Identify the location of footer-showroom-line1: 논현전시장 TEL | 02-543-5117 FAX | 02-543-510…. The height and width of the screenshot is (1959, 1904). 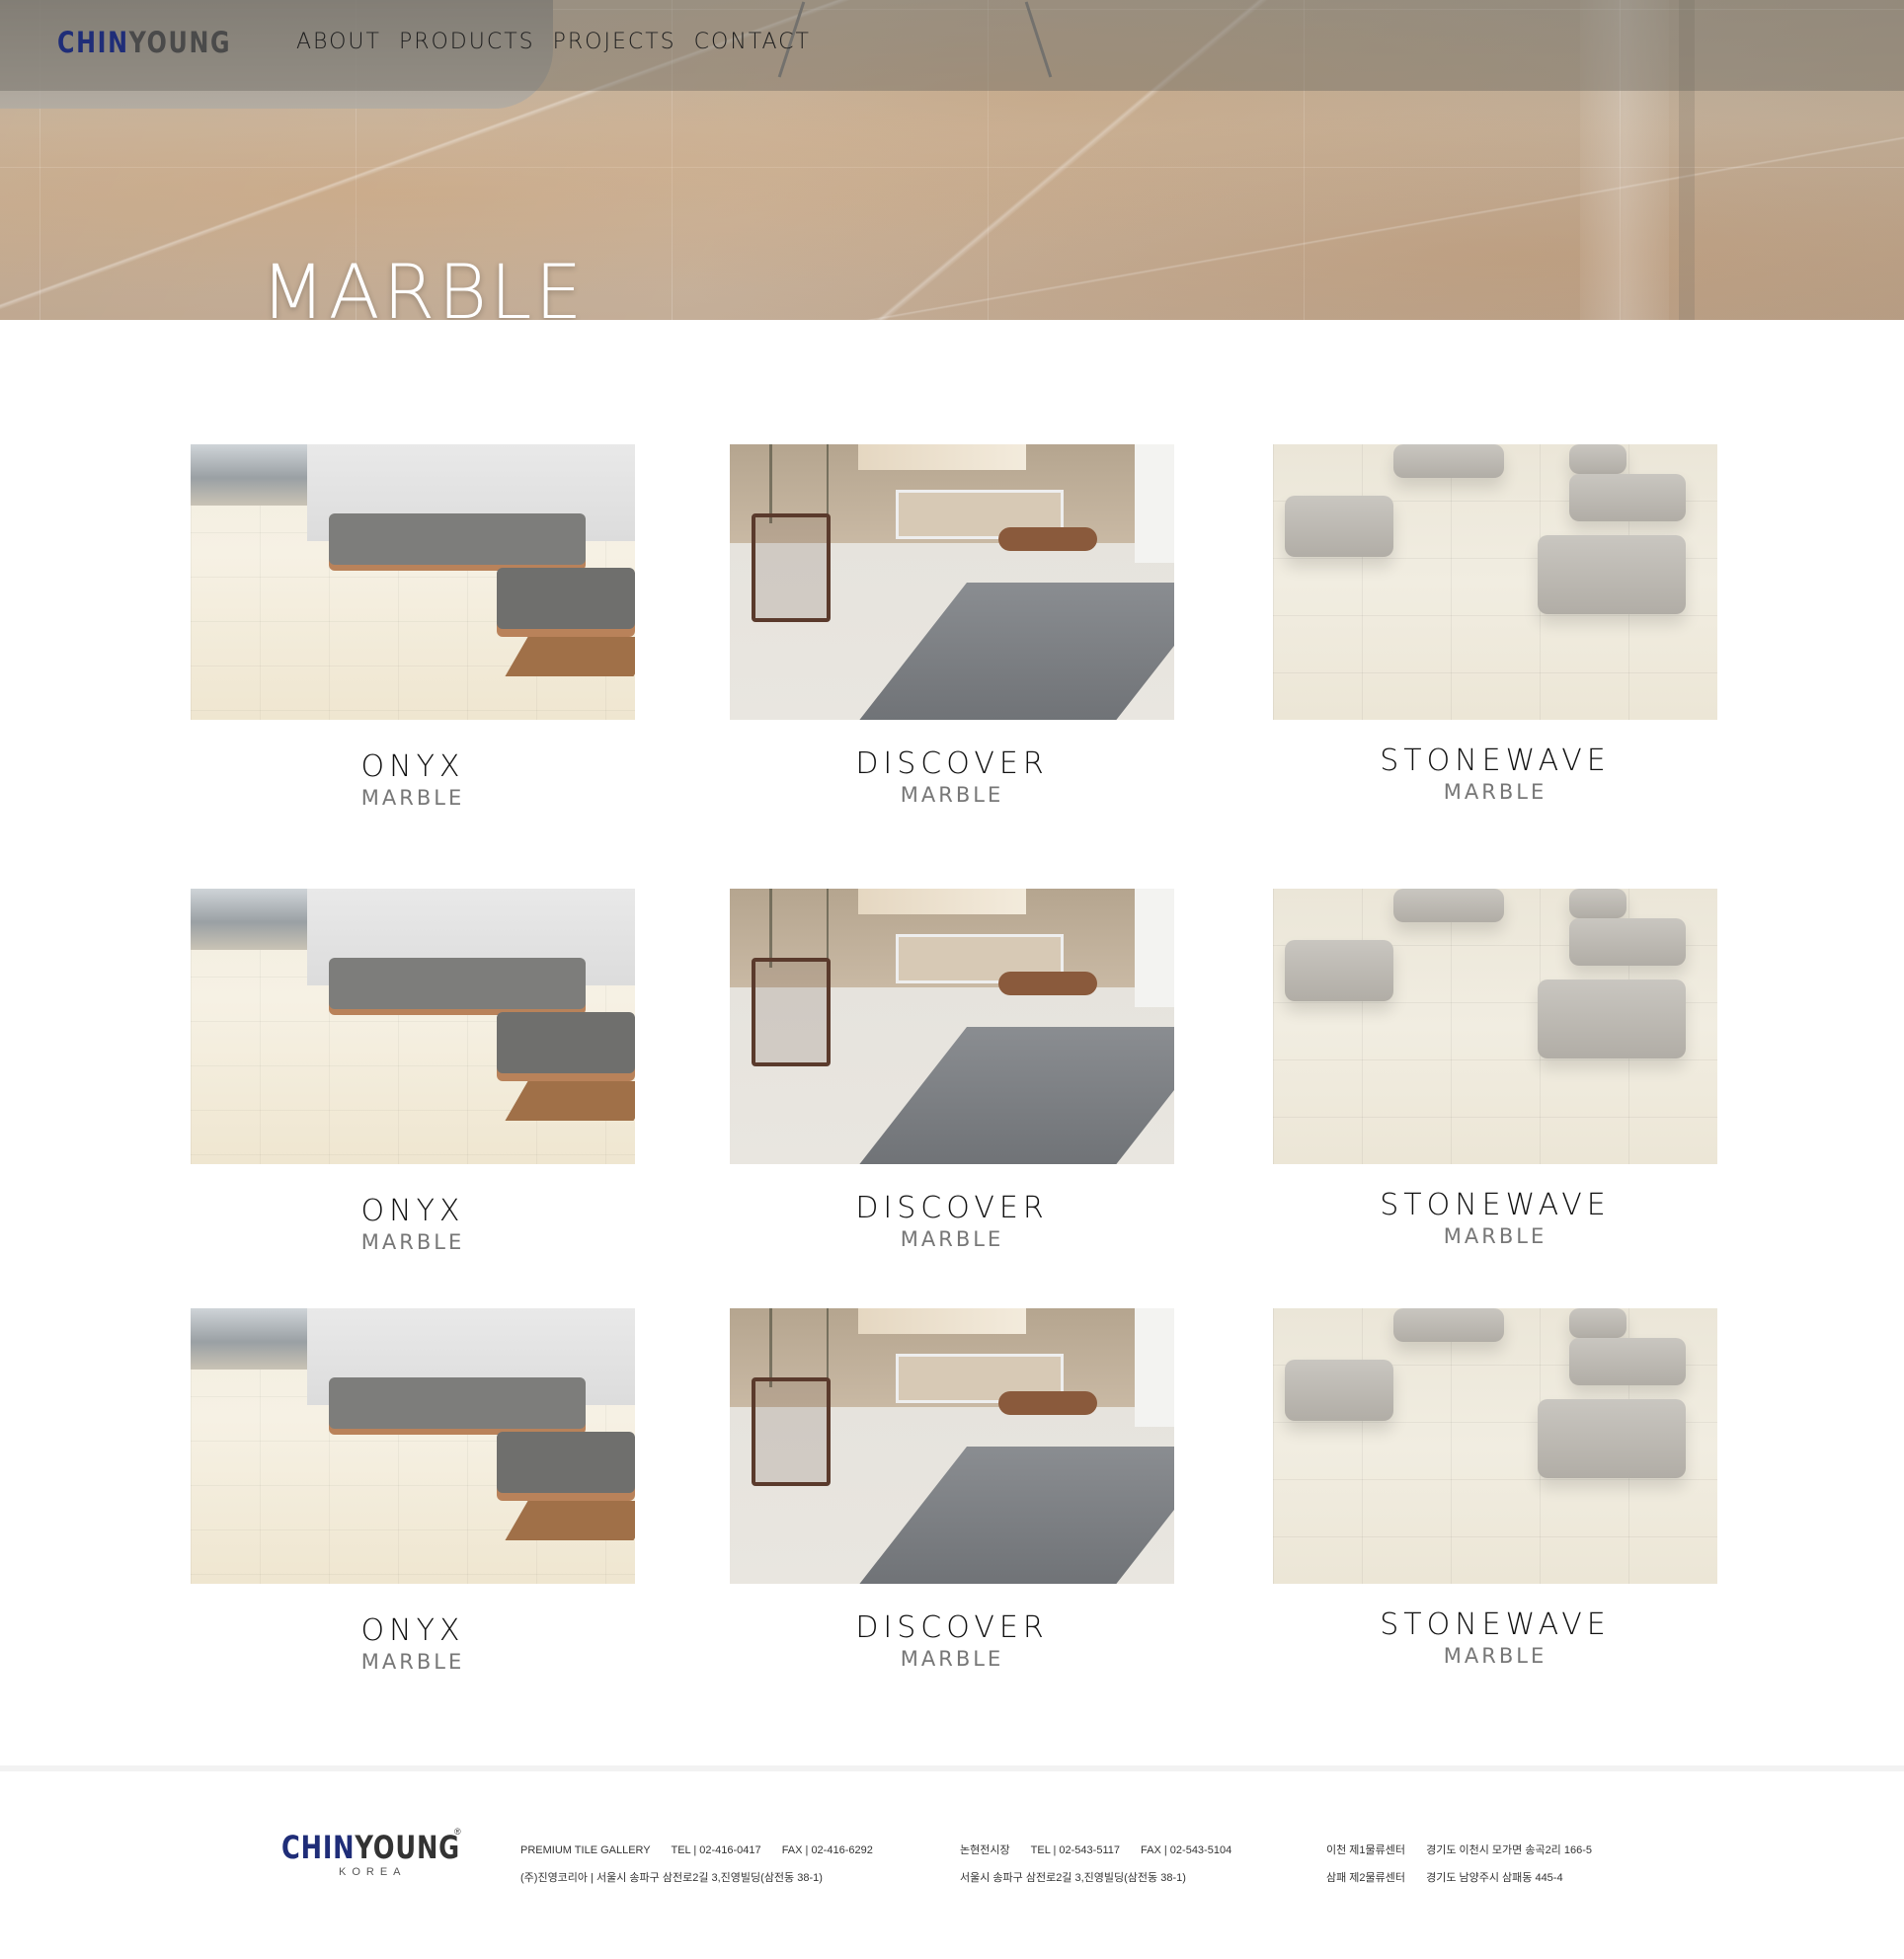
(1095, 1850).